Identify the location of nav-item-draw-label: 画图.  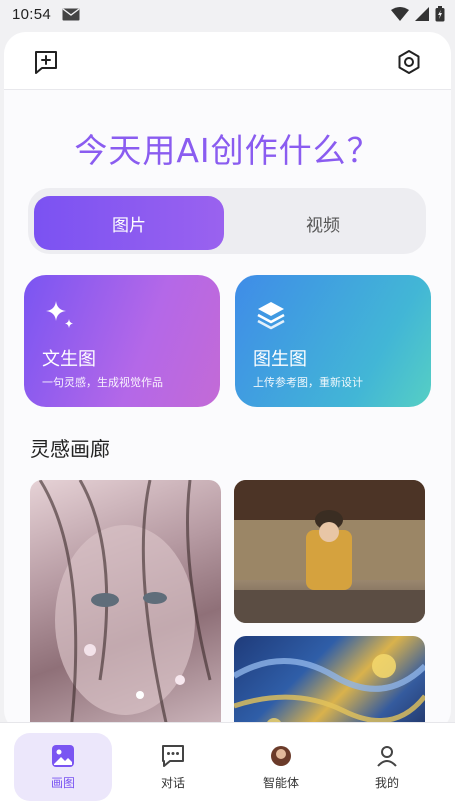
(62, 782).